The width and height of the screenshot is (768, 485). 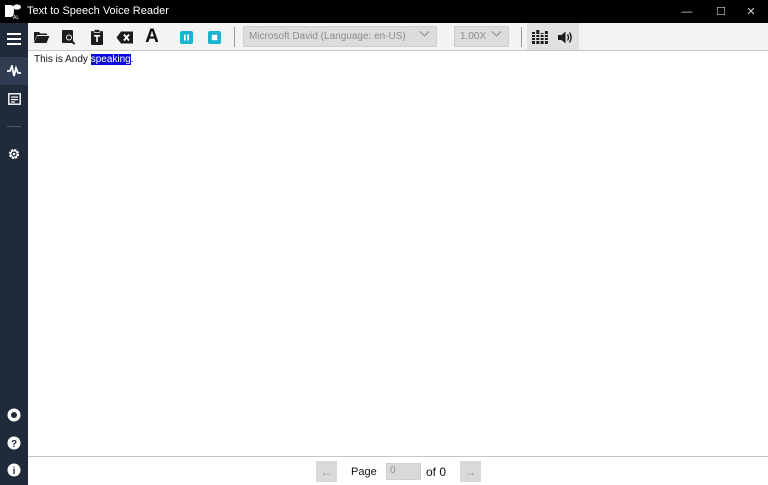 I want to click on page-count-label: of 0, so click(x=436, y=472).